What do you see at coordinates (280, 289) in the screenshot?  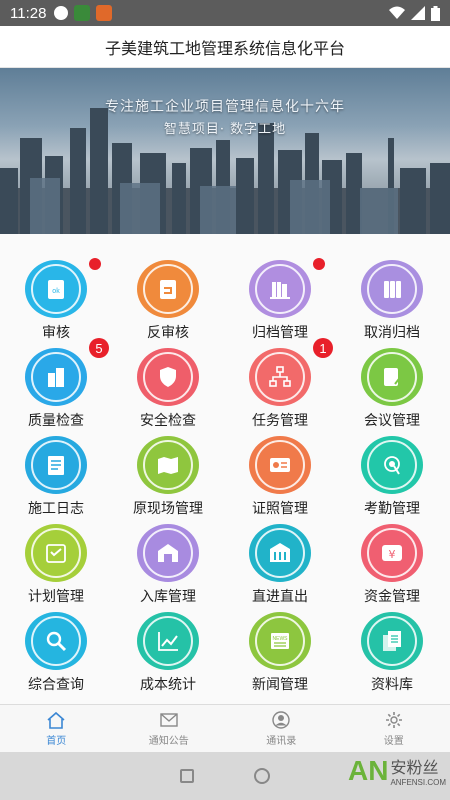 I see `archive-books-icon` at bounding box center [280, 289].